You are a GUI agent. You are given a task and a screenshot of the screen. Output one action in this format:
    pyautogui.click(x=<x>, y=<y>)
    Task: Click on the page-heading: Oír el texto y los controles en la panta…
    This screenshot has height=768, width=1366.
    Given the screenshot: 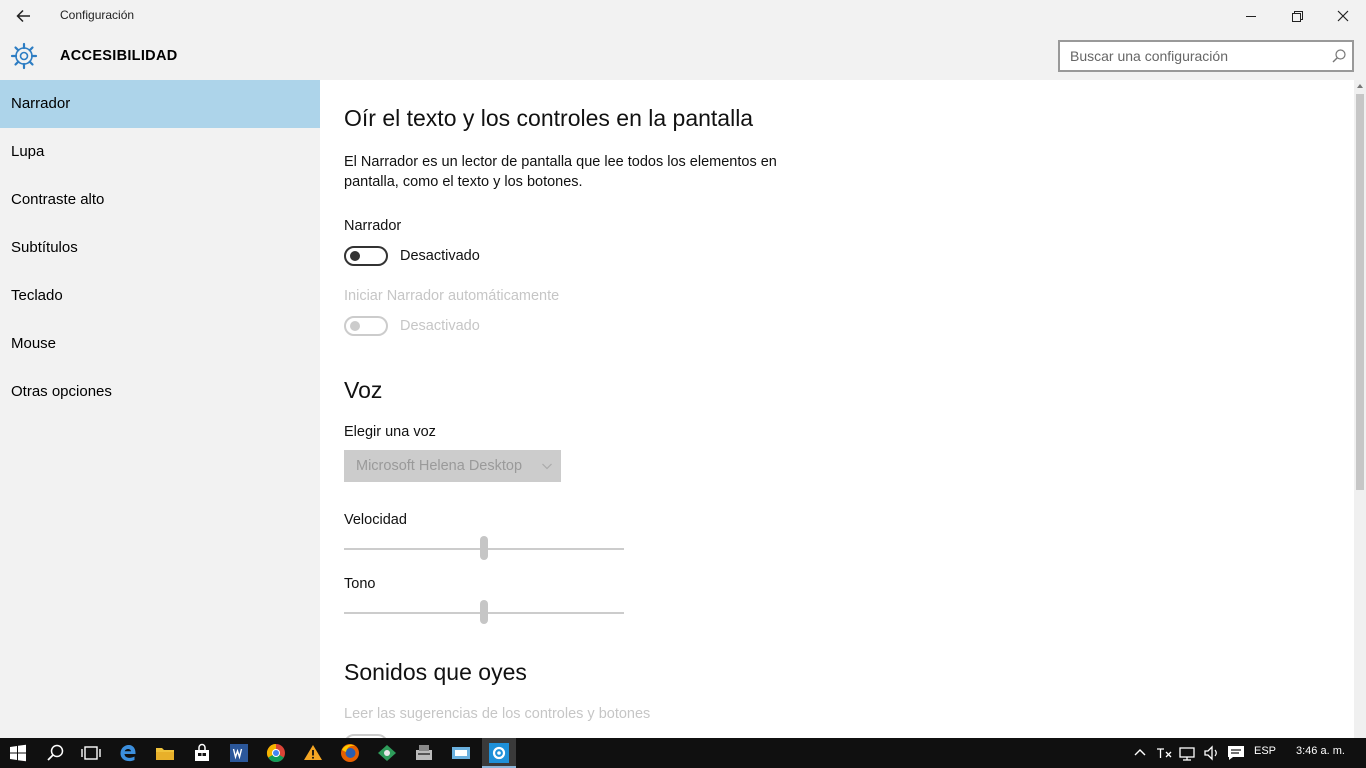 What is the action you would take?
    pyautogui.click(x=549, y=118)
    